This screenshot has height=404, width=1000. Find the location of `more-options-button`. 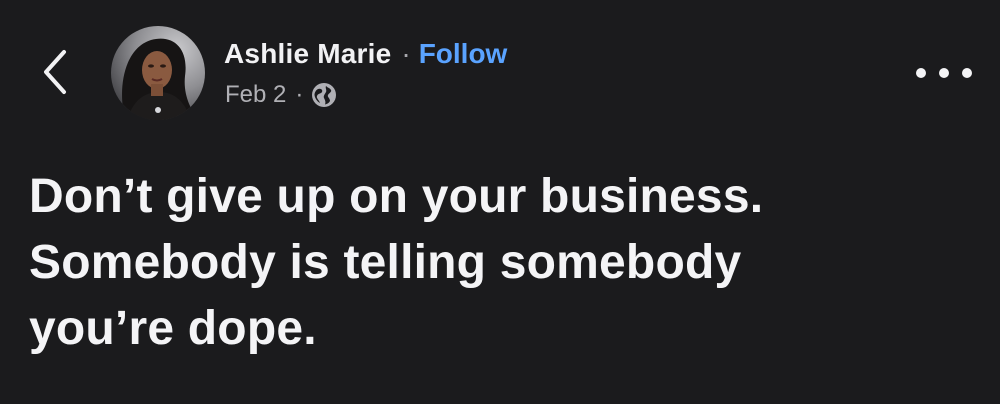

more-options-button is located at coordinates (944, 73).